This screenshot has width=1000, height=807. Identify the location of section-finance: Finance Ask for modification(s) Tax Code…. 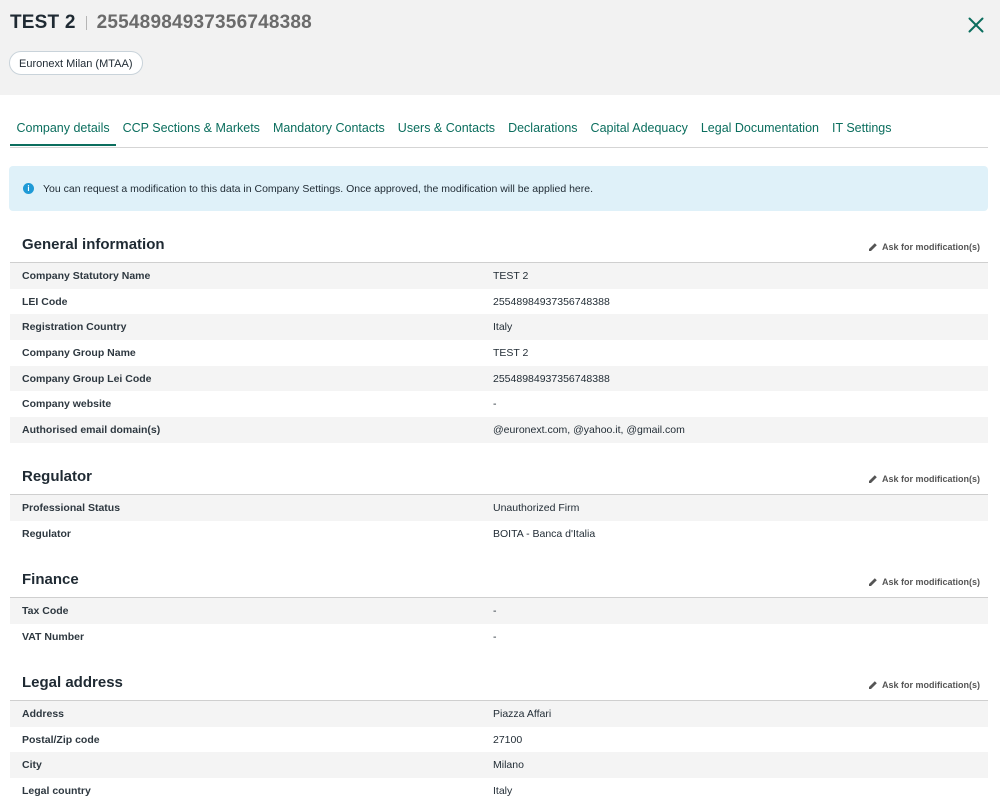
(499, 610).